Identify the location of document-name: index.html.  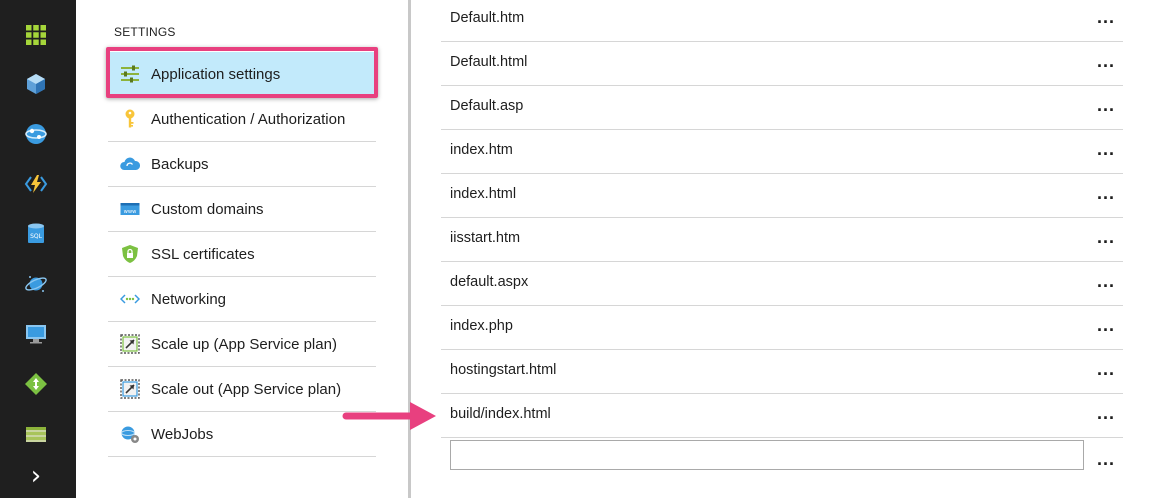
(483, 194).